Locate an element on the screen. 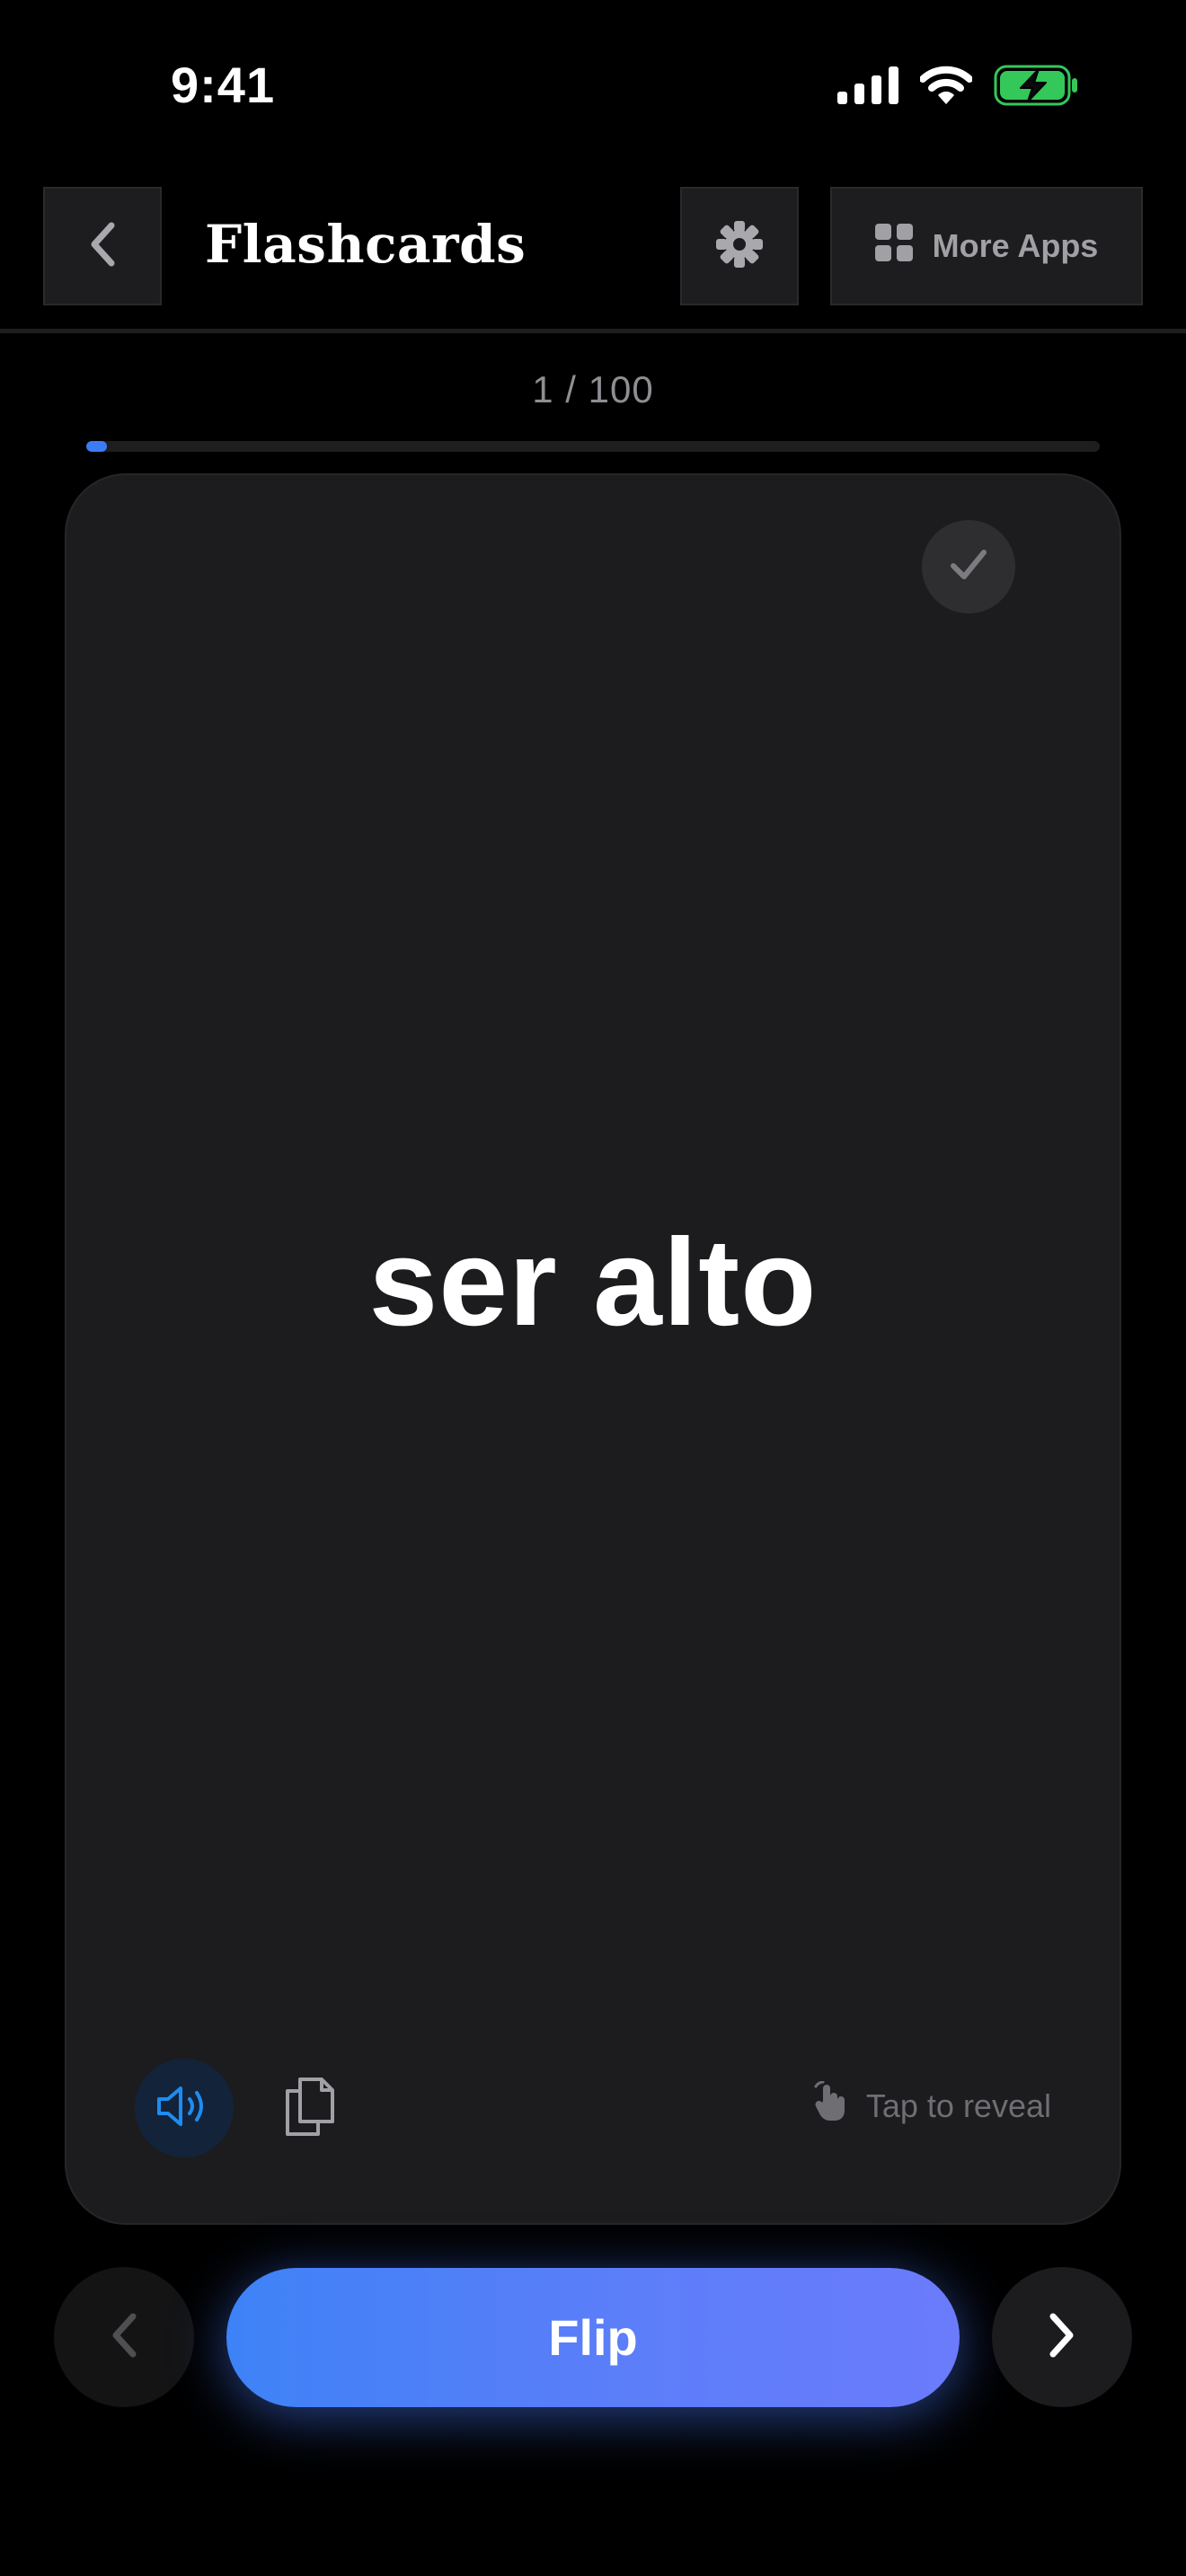  gear-icon is located at coordinates (739, 247).